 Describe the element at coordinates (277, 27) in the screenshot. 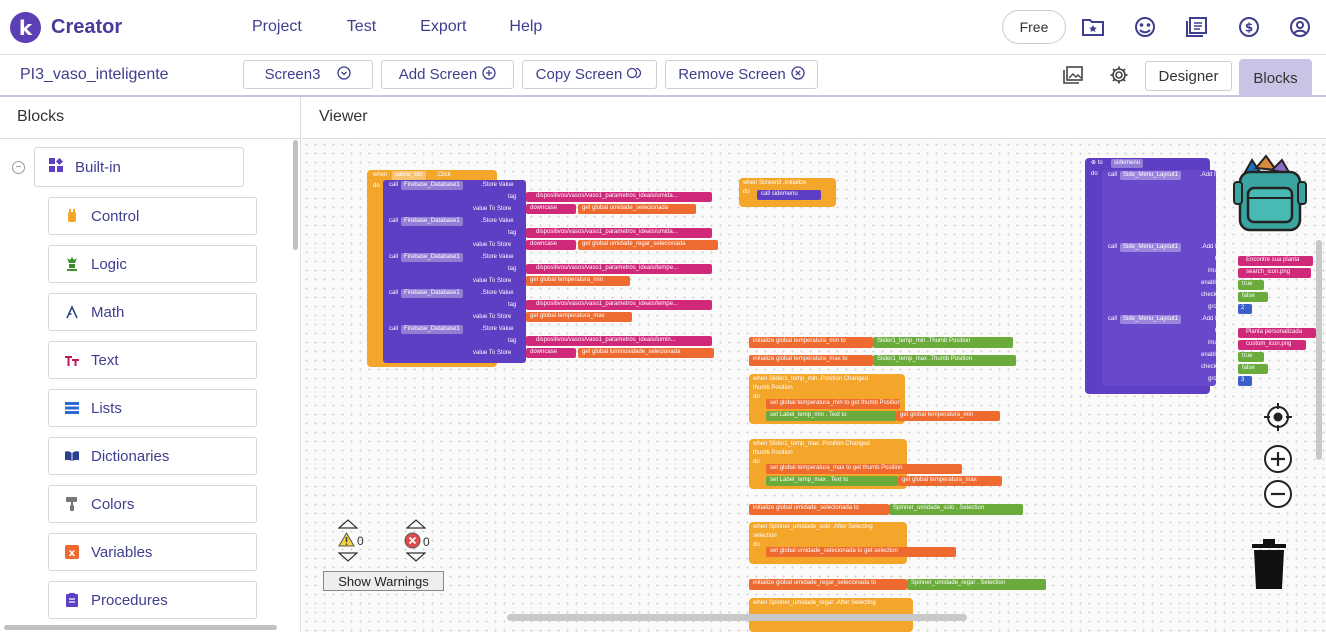

I see `menu-project: Project` at that location.